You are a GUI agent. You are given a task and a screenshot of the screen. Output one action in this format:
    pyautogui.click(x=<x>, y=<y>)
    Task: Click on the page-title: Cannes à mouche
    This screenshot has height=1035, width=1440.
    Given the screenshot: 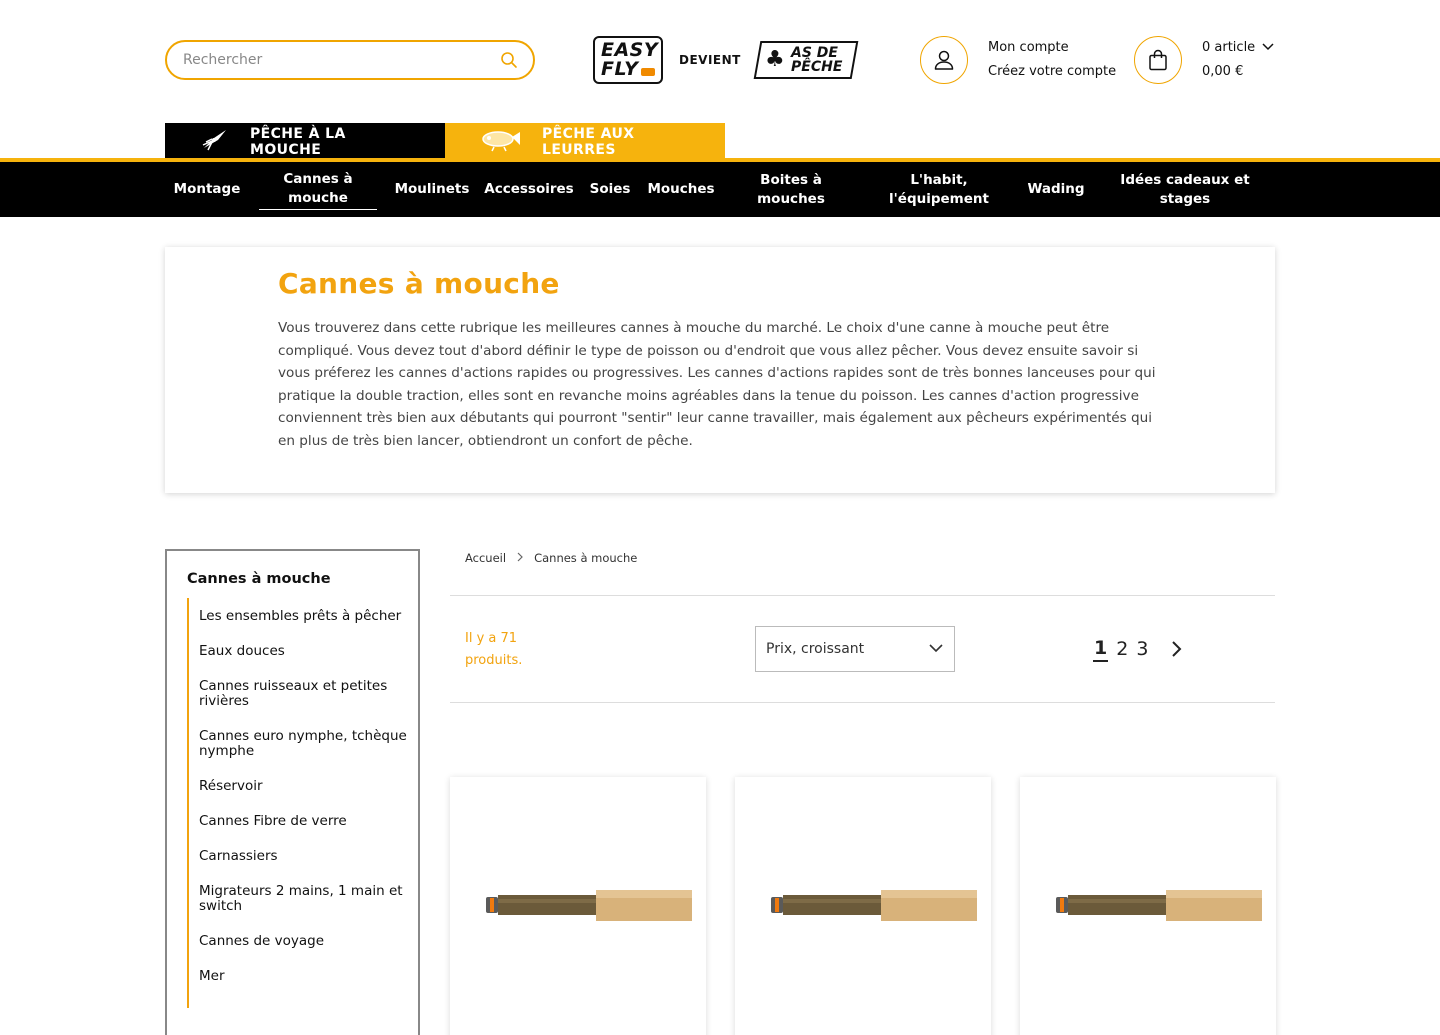 What is the action you would take?
    pyautogui.click(x=419, y=283)
    